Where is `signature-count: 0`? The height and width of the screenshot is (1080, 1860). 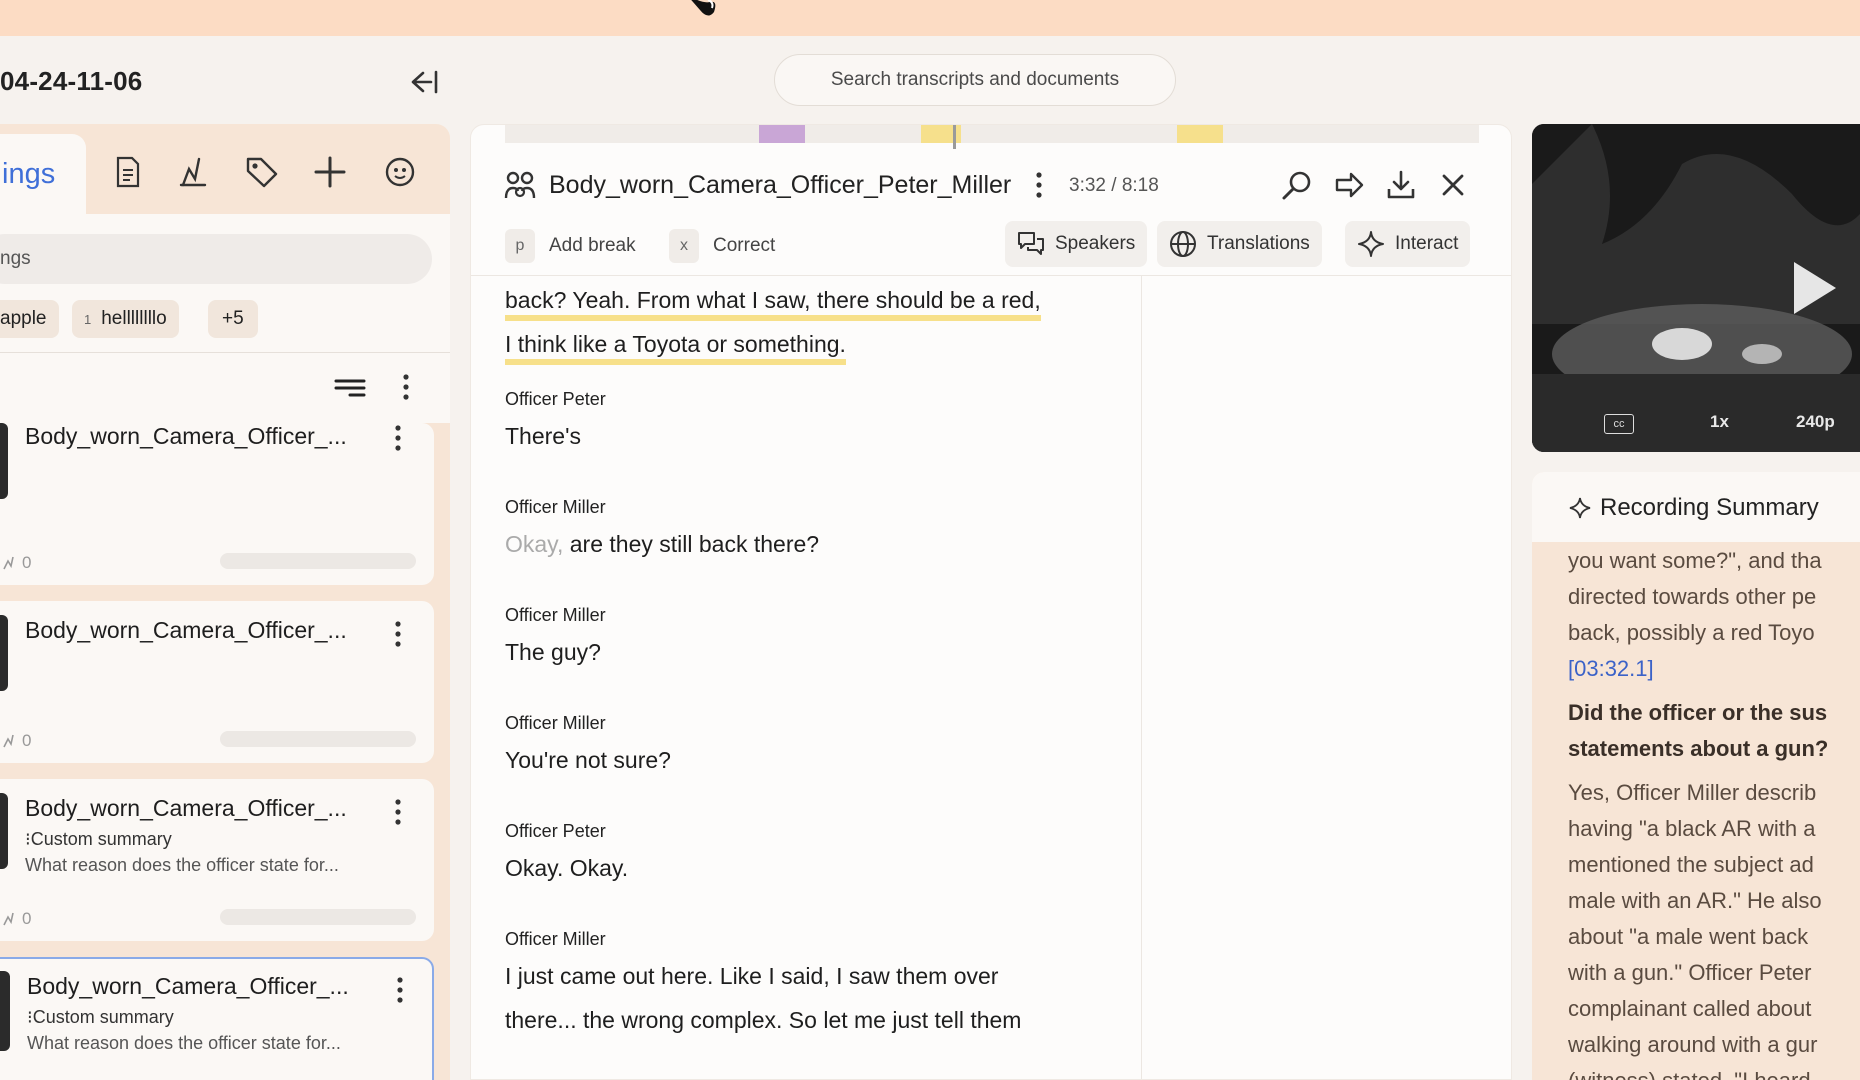 signature-count: 0 is located at coordinates (16, 741).